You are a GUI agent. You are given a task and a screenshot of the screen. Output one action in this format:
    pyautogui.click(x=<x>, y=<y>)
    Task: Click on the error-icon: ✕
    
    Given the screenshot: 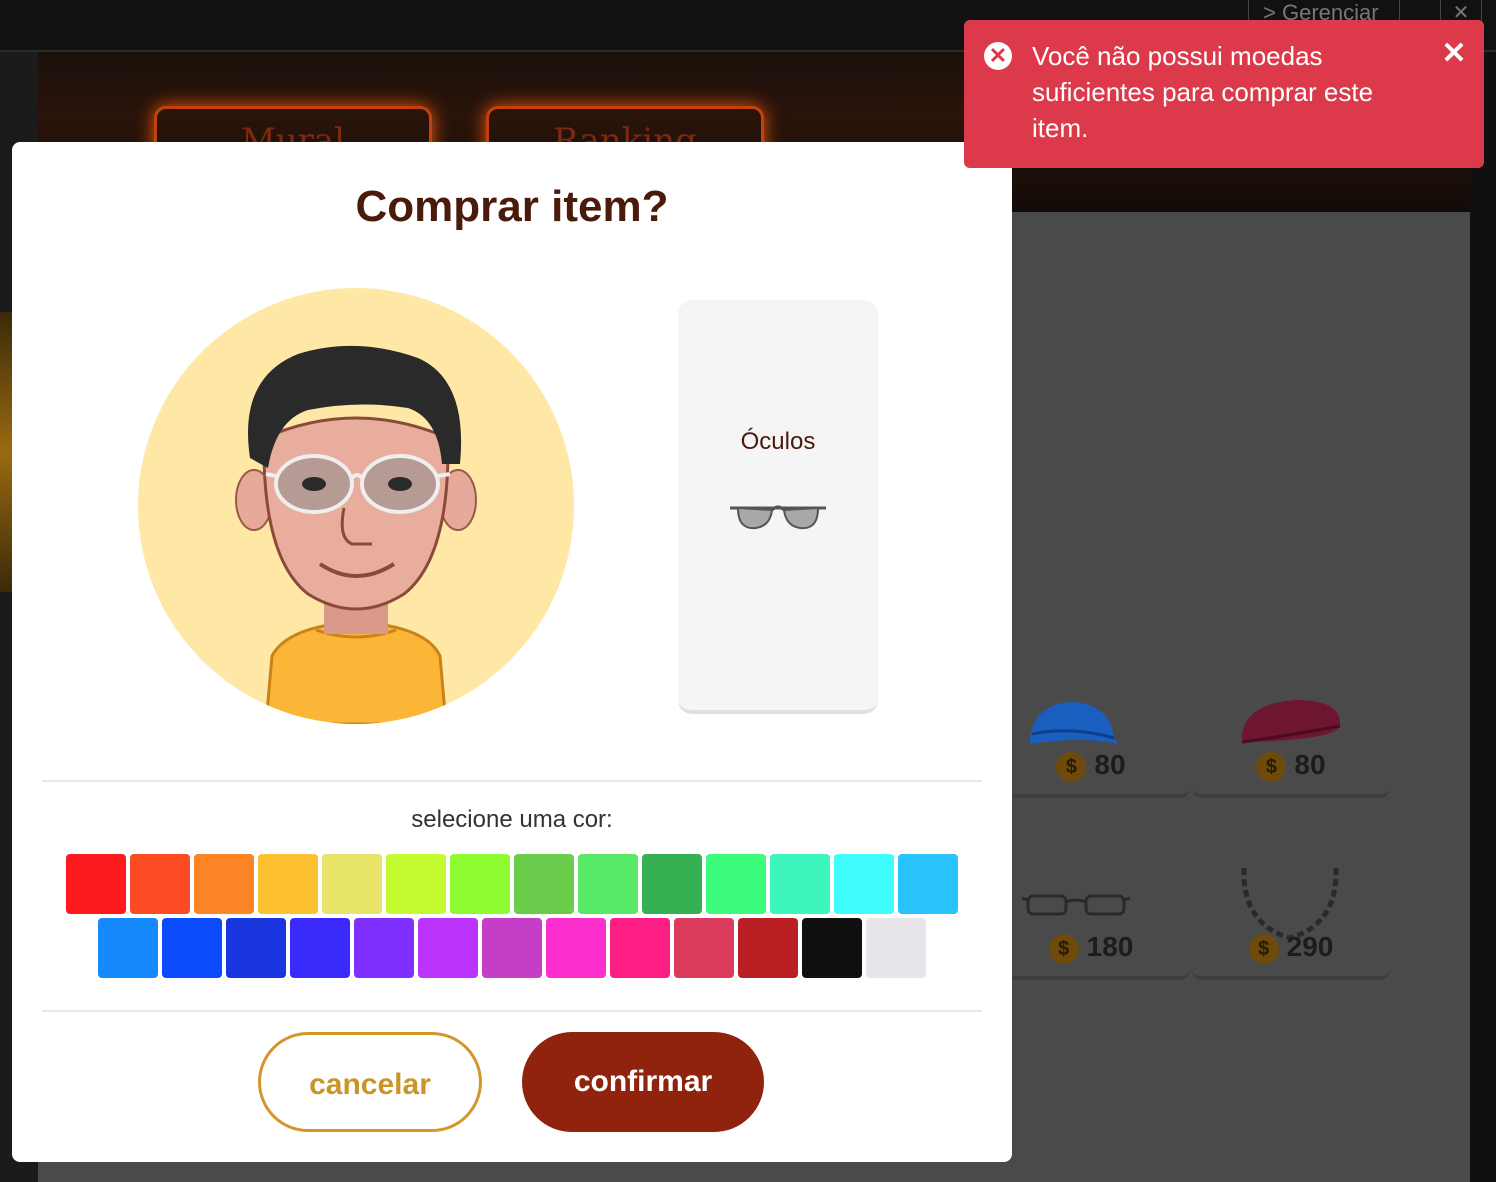 What is the action you would take?
    pyautogui.click(x=998, y=56)
    